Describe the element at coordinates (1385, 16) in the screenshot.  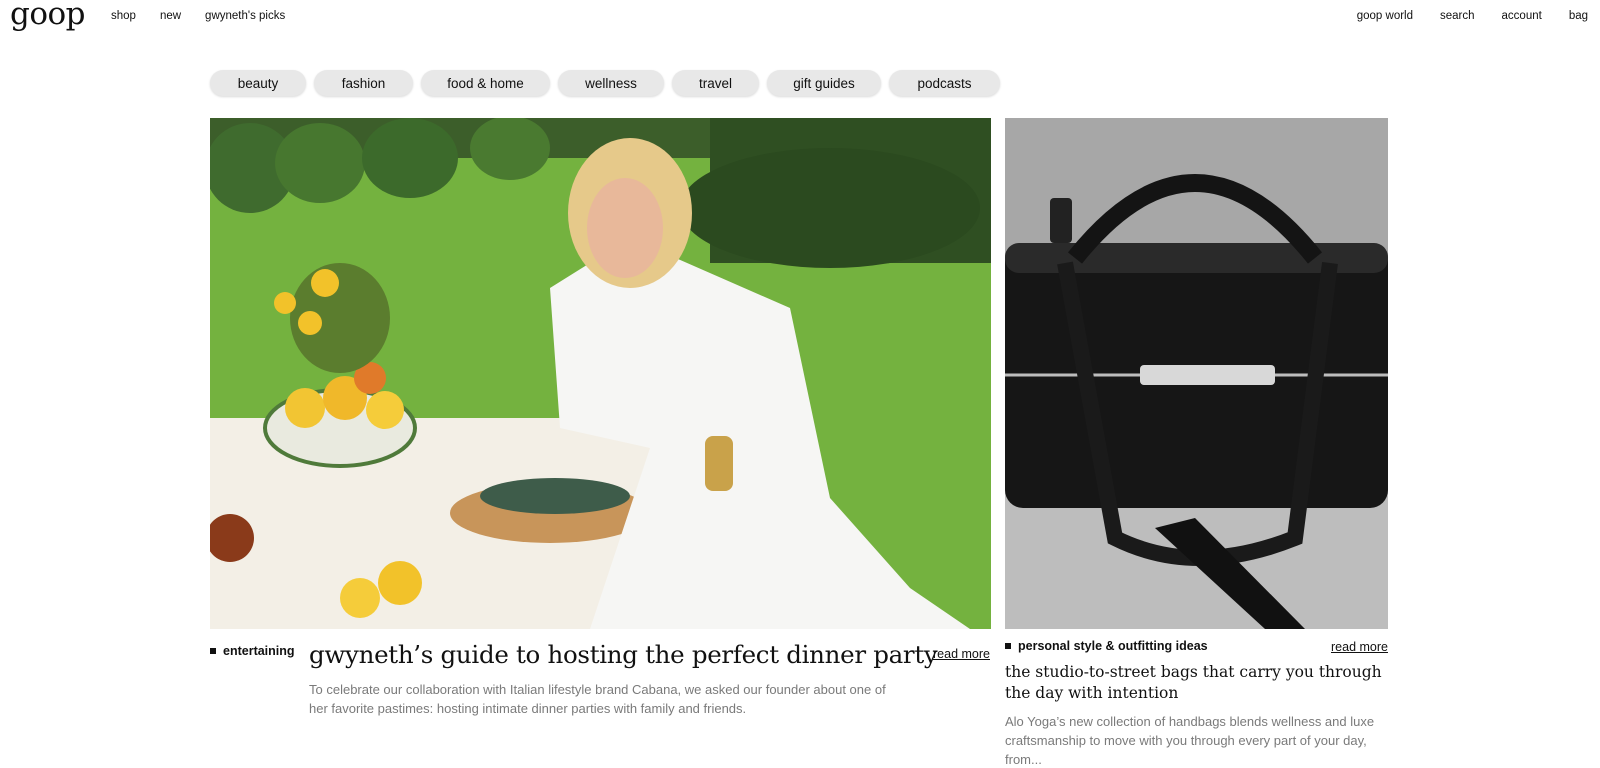
I see `nav-goop-world: goop world` at that location.